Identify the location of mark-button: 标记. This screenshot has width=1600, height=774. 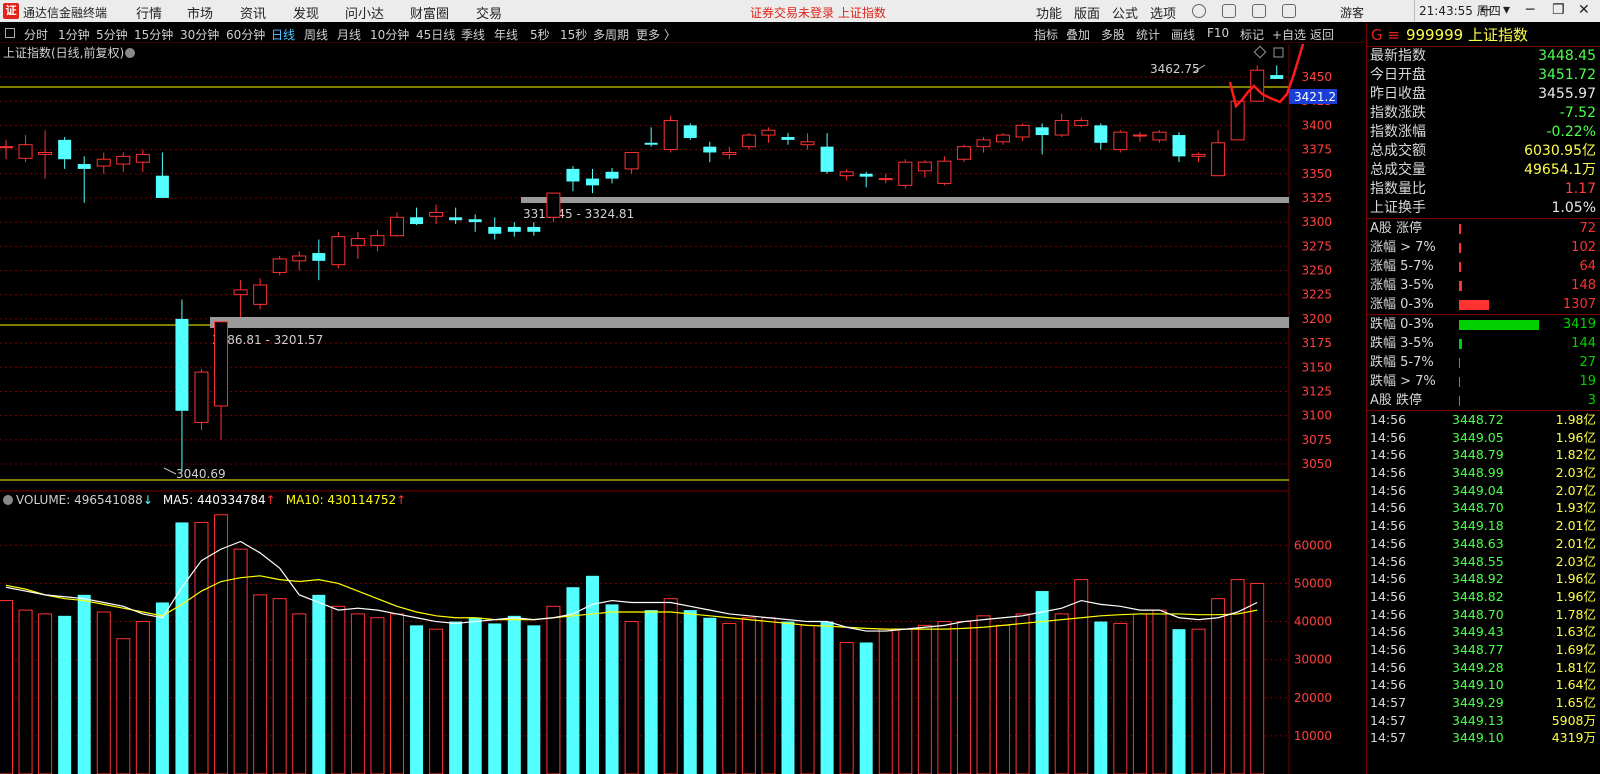
(1252, 34).